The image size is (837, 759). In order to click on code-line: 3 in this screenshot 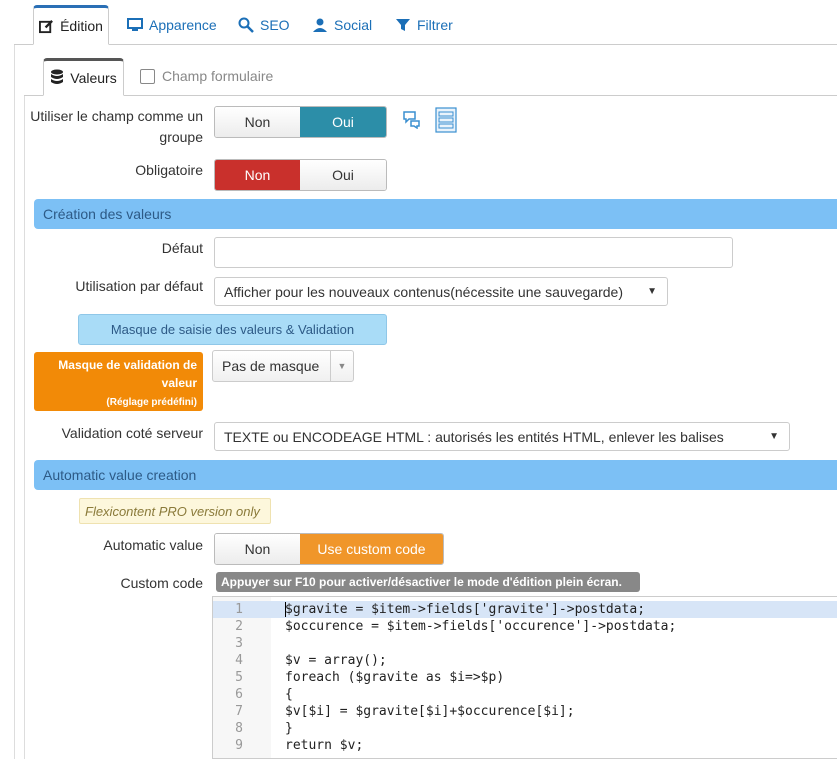, I will do `click(239, 643)`.